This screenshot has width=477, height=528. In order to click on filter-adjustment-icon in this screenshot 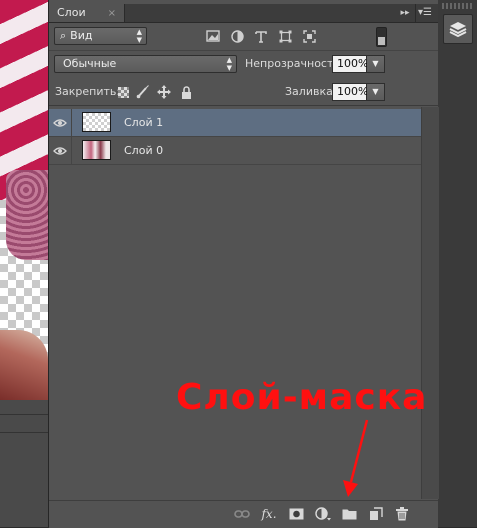, I will do `click(237, 36)`.